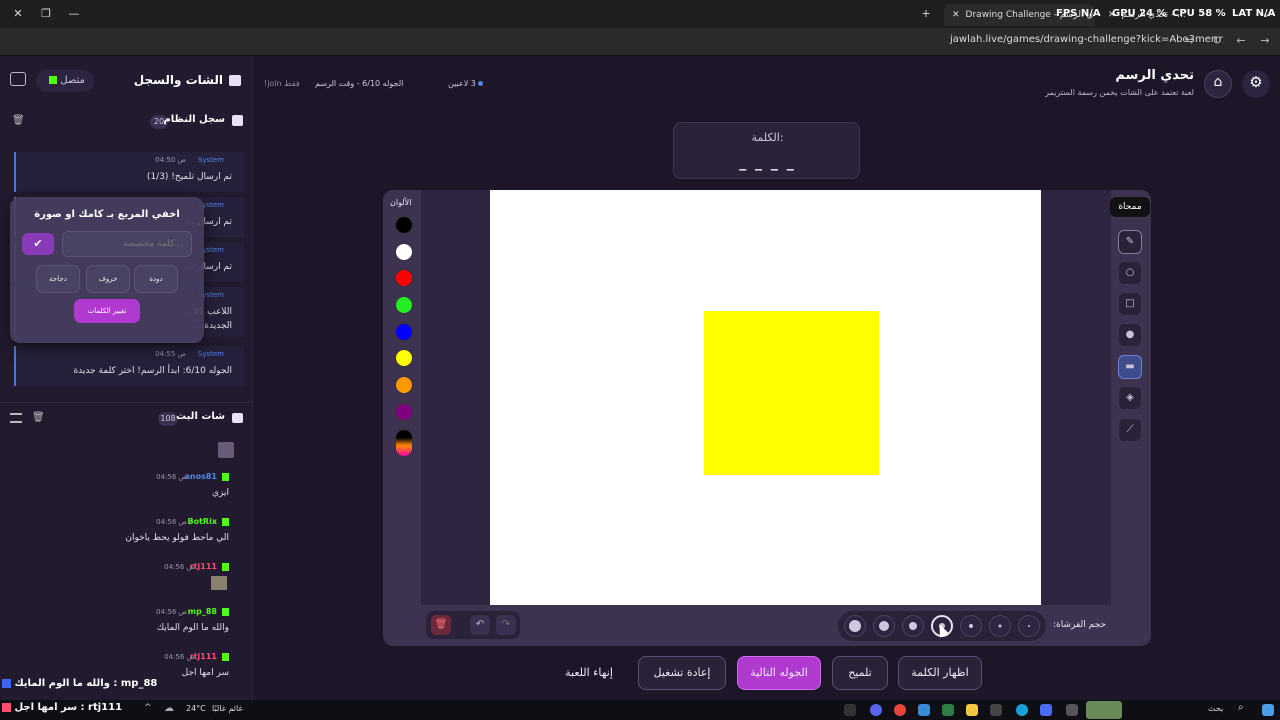 The height and width of the screenshot is (720, 1280). What do you see at coordinates (913, 626) in the screenshot?
I see `brush-size-md` at bounding box center [913, 626].